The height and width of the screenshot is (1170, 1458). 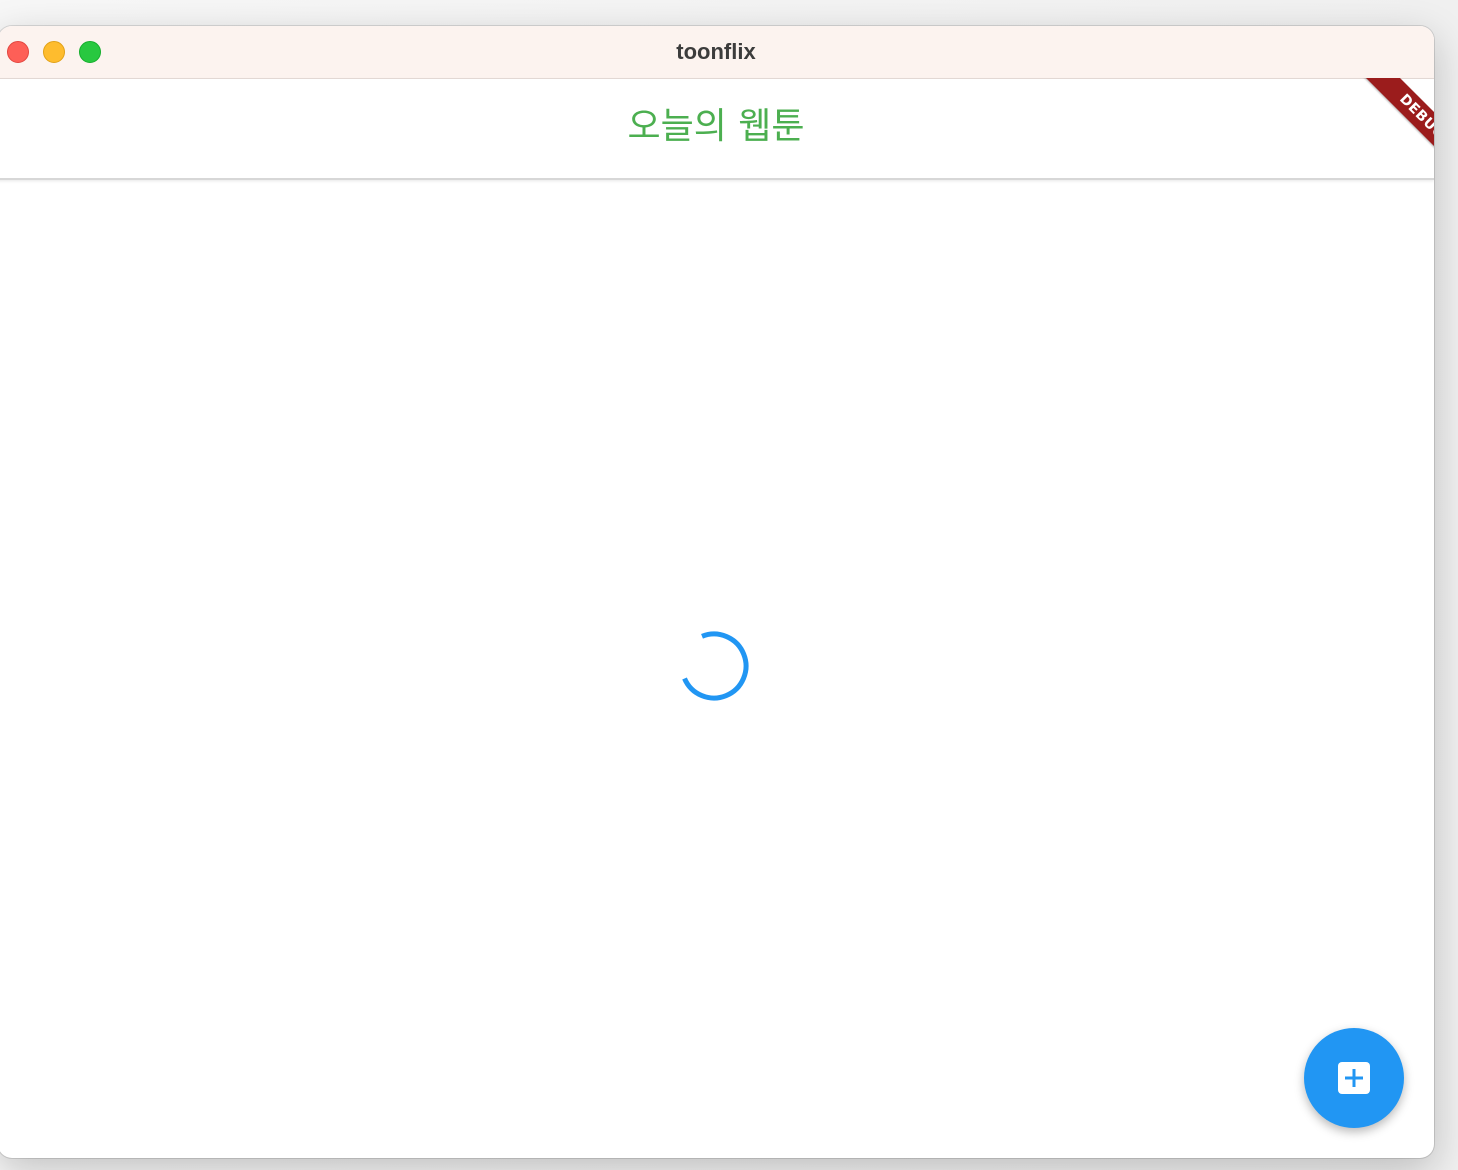 I want to click on loading-spinner, so click(x=714, y=666).